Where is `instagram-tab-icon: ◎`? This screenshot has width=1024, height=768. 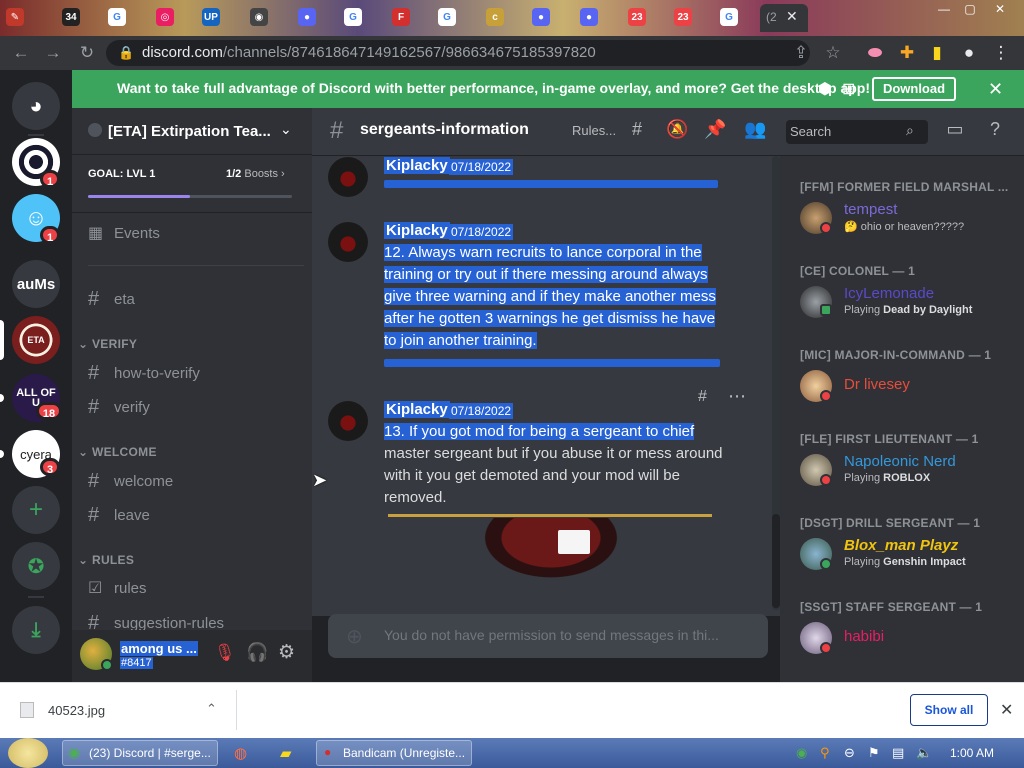 instagram-tab-icon: ◎ is located at coordinates (165, 17).